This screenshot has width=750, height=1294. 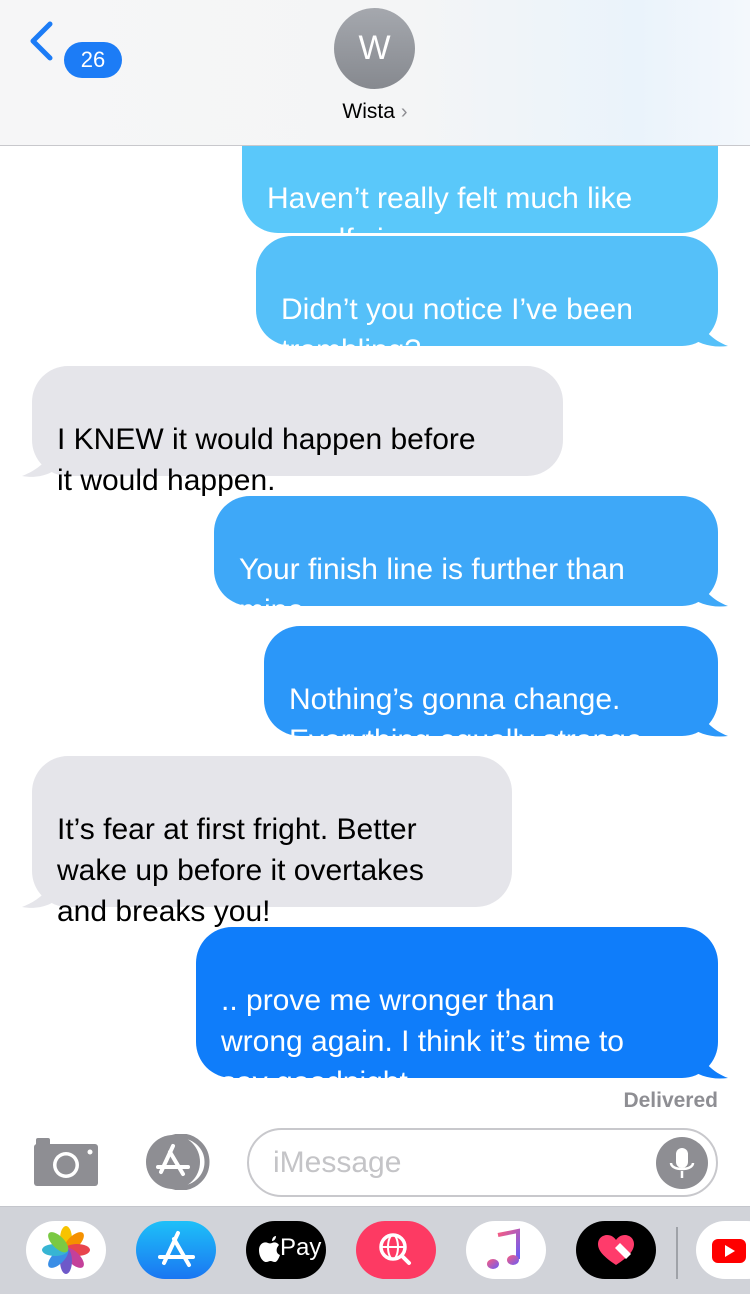 What do you see at coordinates (404, 112) in the screenshot?
I see `chevron-right-icon: ›` at bounding box center [404, 112].